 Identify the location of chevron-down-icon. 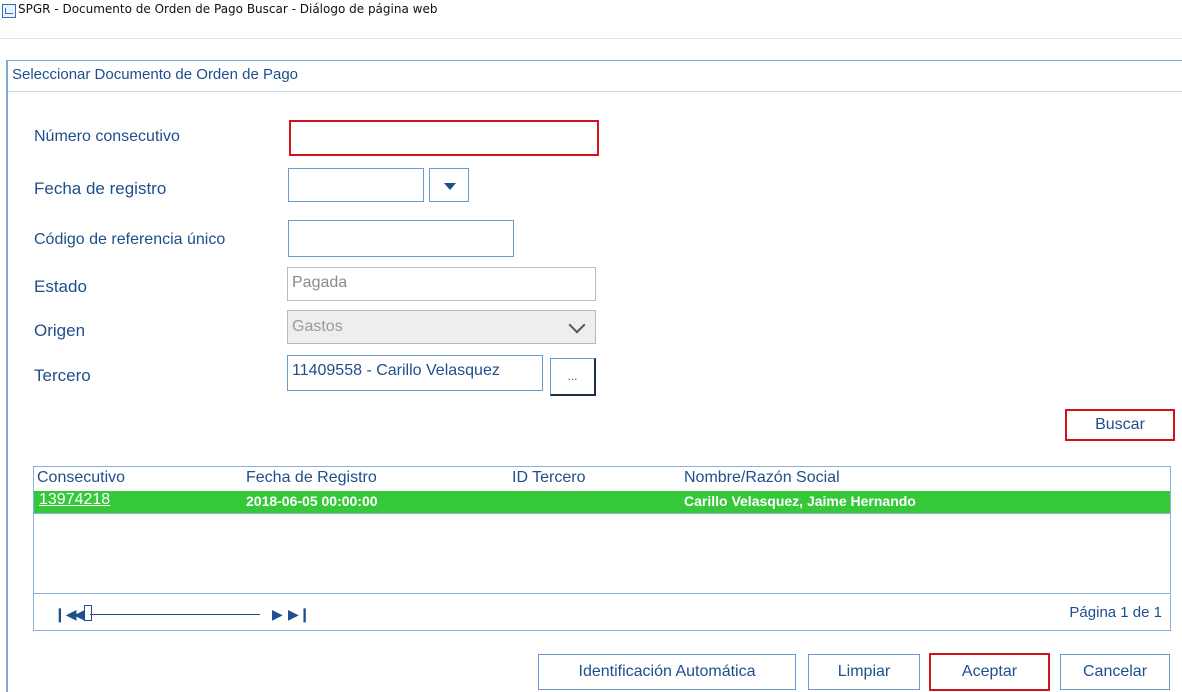
(577, 325).